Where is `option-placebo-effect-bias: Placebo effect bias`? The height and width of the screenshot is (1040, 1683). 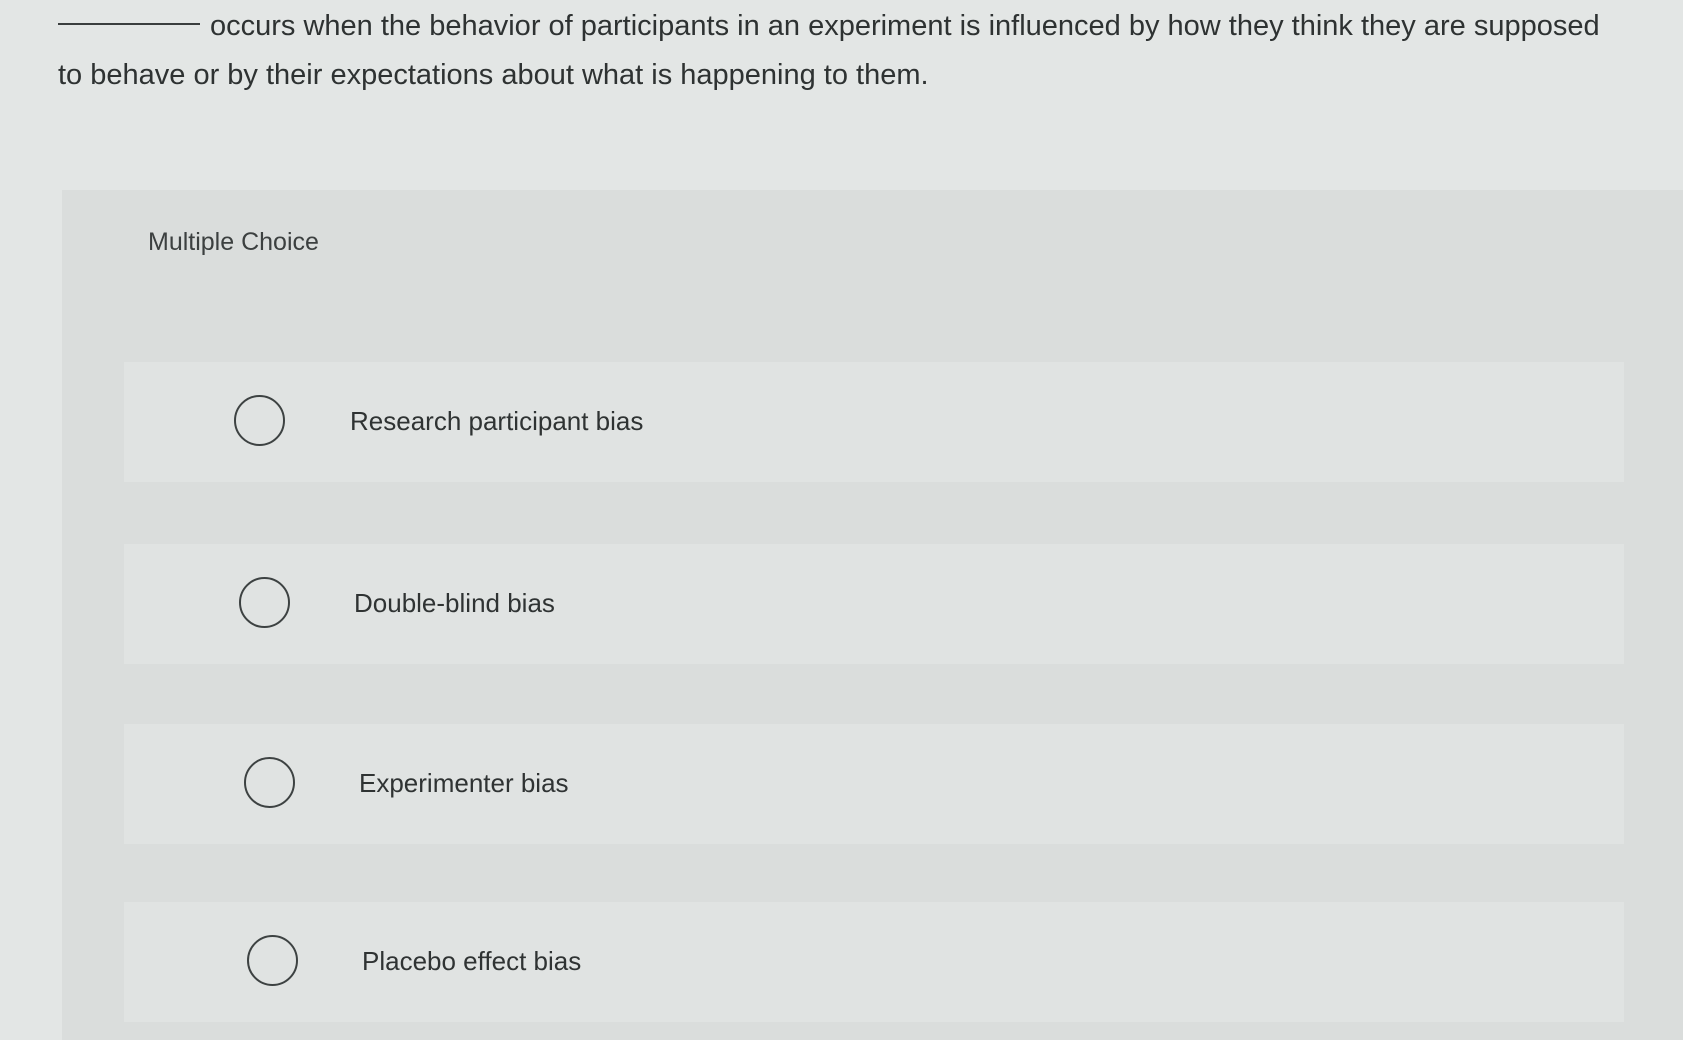
option-placebo-effect-bias: Placebo effect bias is located at coordinates (874, 962).